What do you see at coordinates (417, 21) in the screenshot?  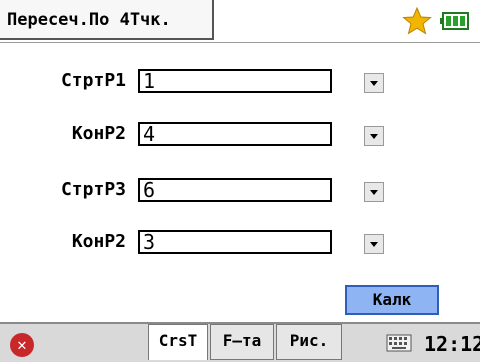 I see `star-icon` at bounding box center [417, 21].